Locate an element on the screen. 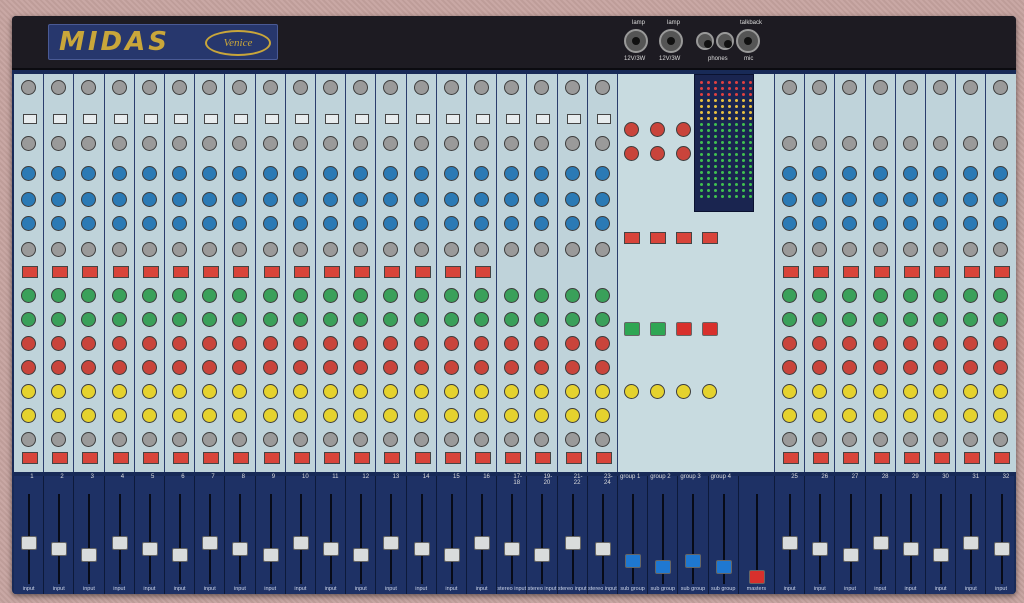 The width and height of the screenshot is (1024, 603). master-mute-button is located at coordinates (658, 238).